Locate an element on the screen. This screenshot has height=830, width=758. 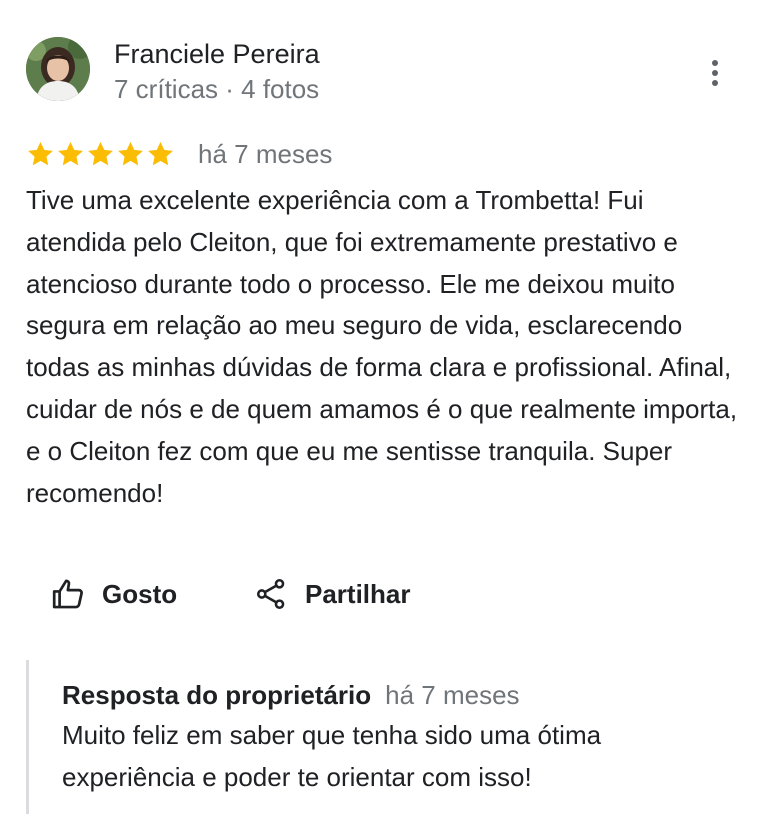
reviewer-avatar is located at coordinates (58, 69).